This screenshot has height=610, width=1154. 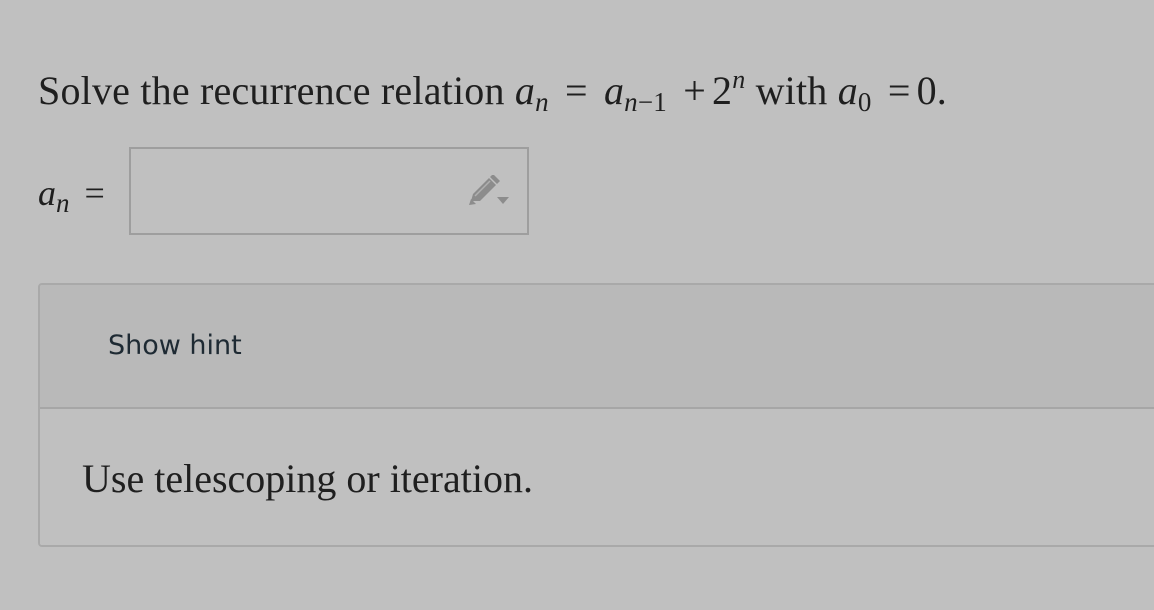 What do you see at coordinates (739, 79) in the screenshot?
I see `math-exponent: n` at bounding box center [739, 79].